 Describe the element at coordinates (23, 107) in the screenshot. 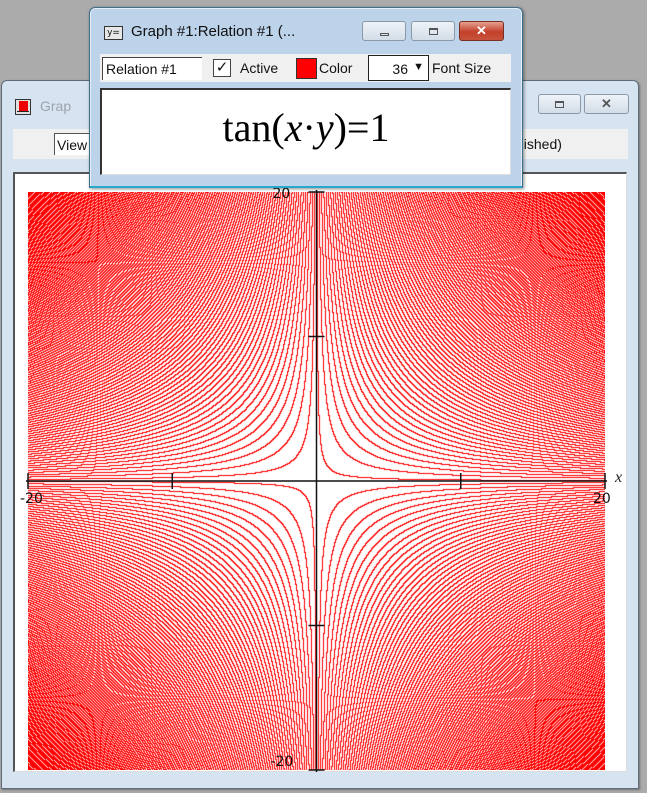

I see `graph-app-icon` at that location.